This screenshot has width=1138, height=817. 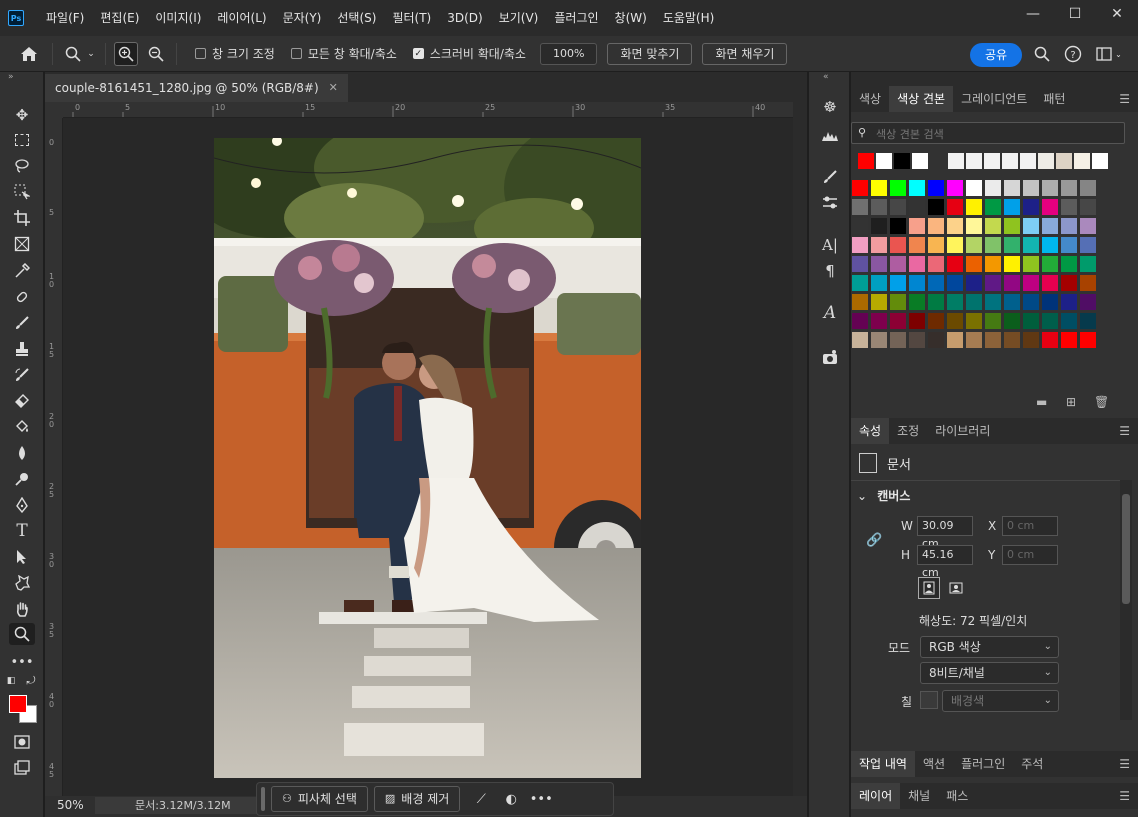 What do you see at coordinates (417, 799) in the screenshot?
I see `remove-background-button: ▨ 배경 제거` at bounding box center [417, 799].